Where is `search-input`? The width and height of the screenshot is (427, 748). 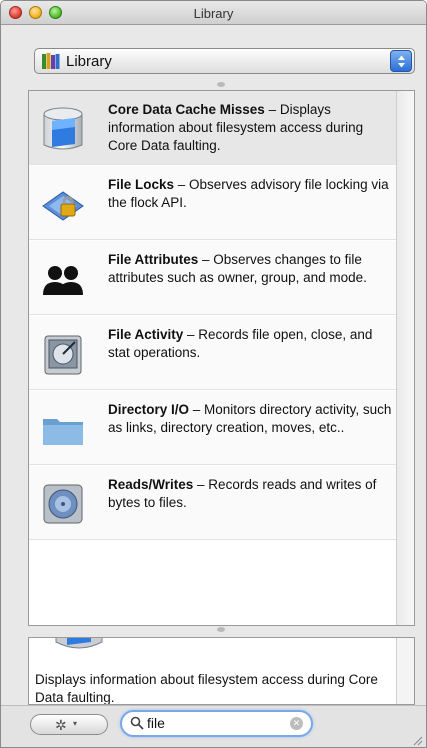 search-input is located at coordinates (217, 723).